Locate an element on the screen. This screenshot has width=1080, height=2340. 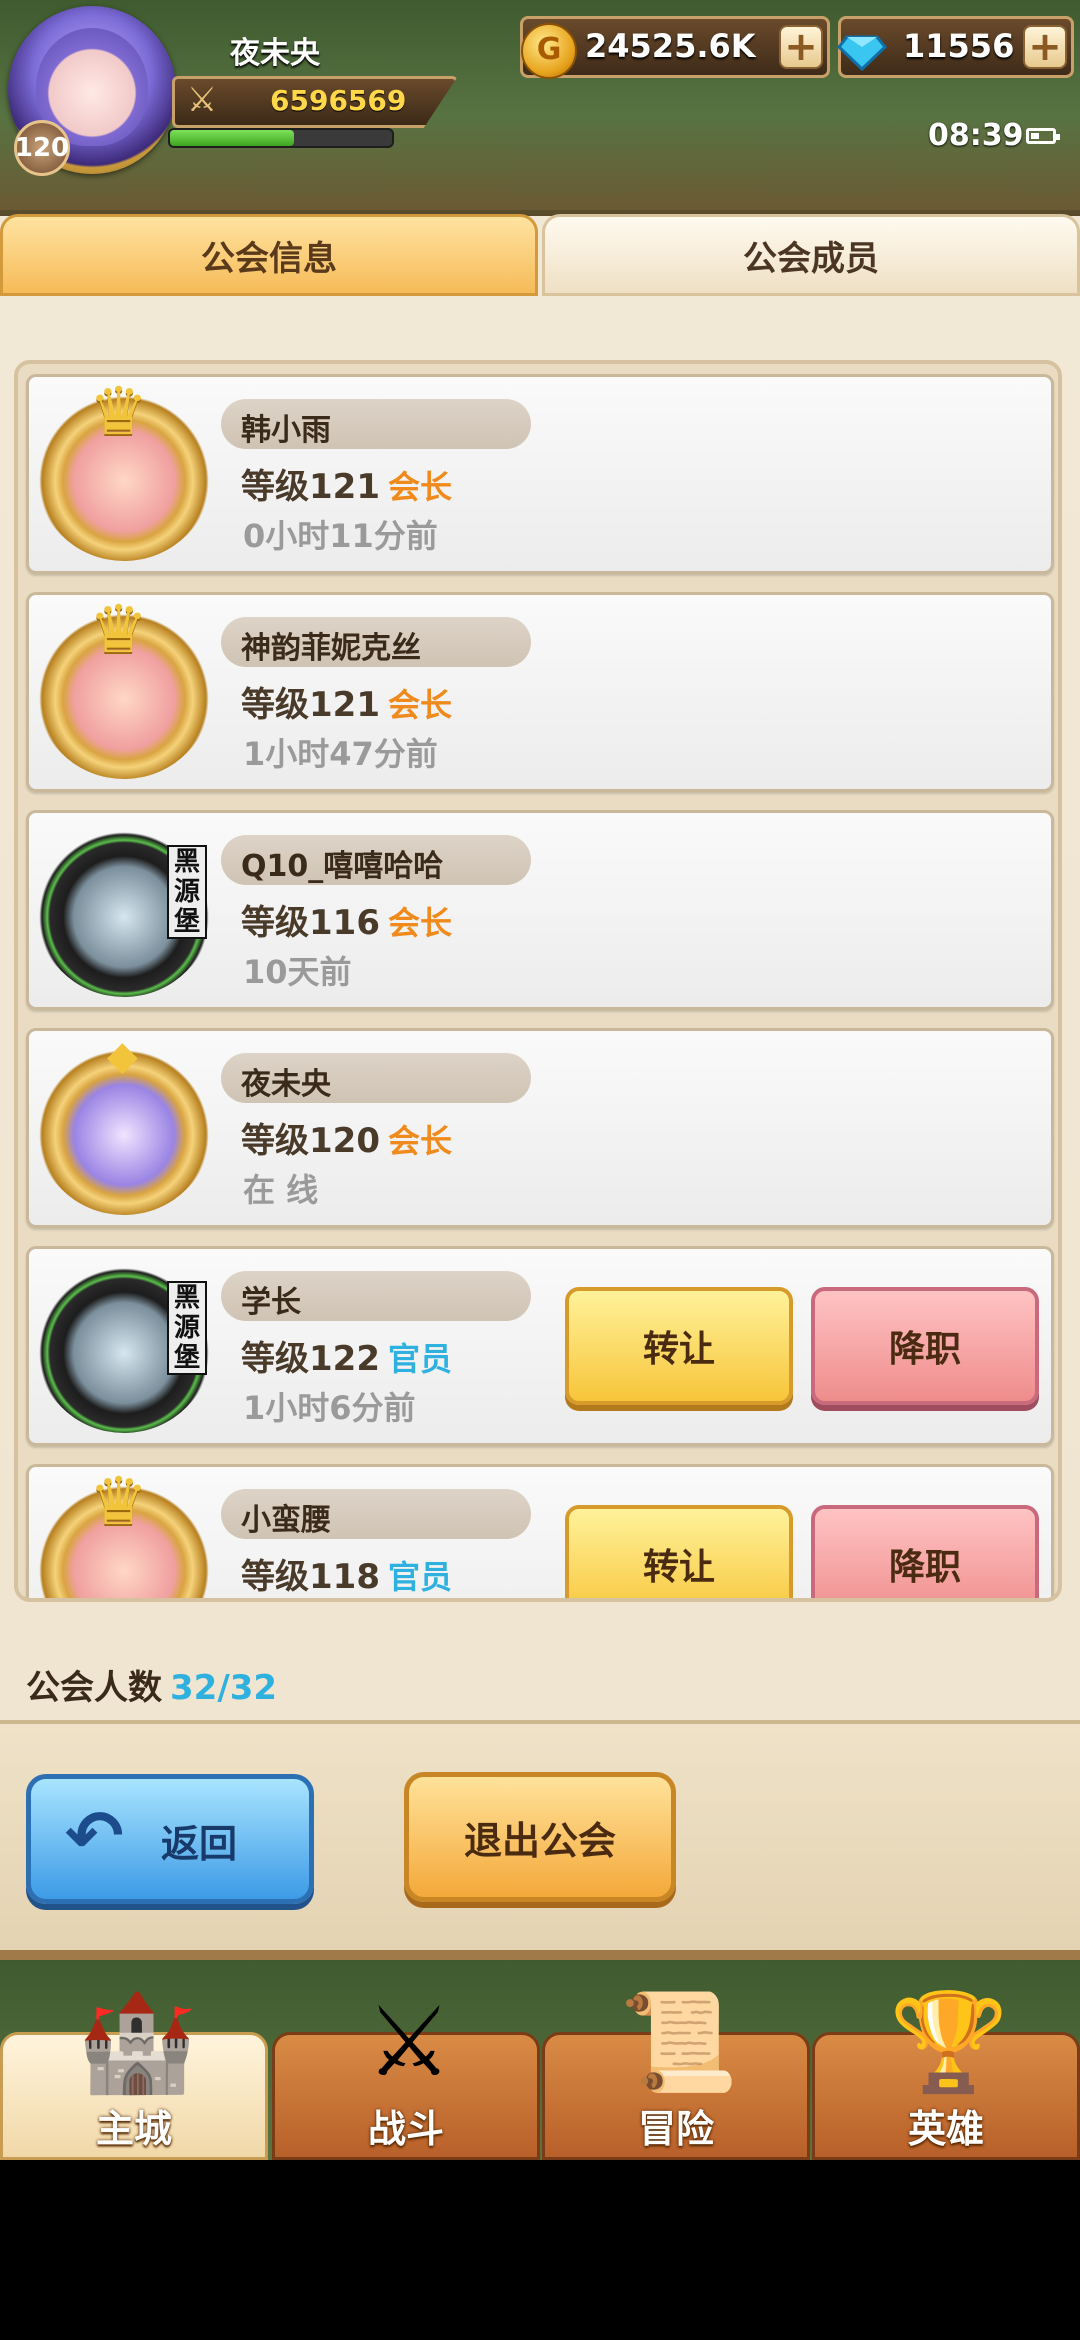
member-name: 韩小雨 is located at coordinates (286, 430).